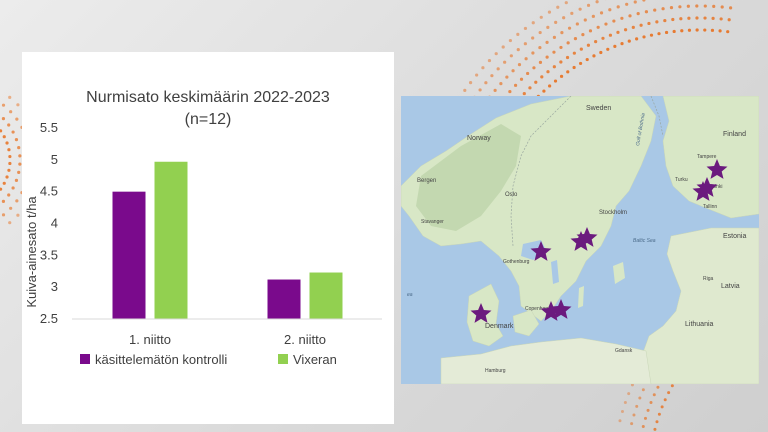 The image size is (768, 432). I want to click on map-label-hamburg: Hamburg, so click(495, 371).